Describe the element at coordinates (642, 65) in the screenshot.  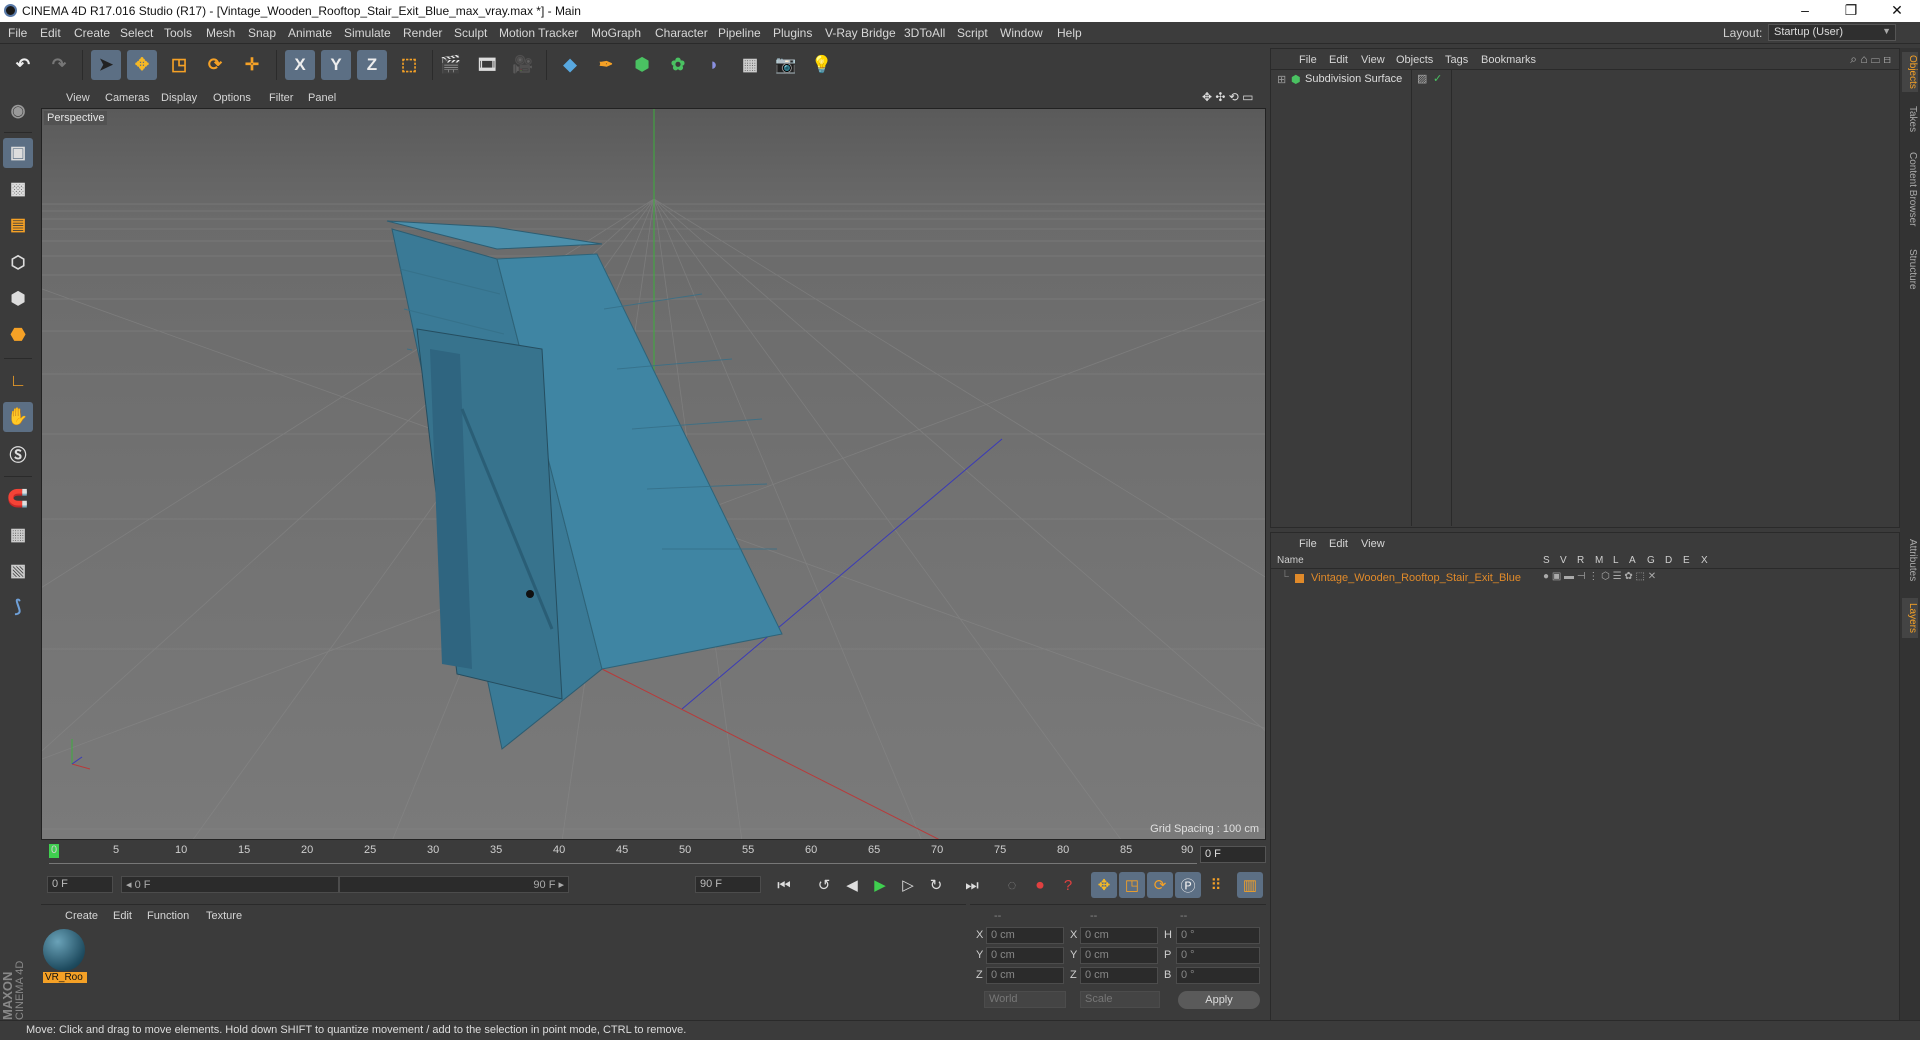
I see `subdivision-surface-icon: ⬢` at that location.